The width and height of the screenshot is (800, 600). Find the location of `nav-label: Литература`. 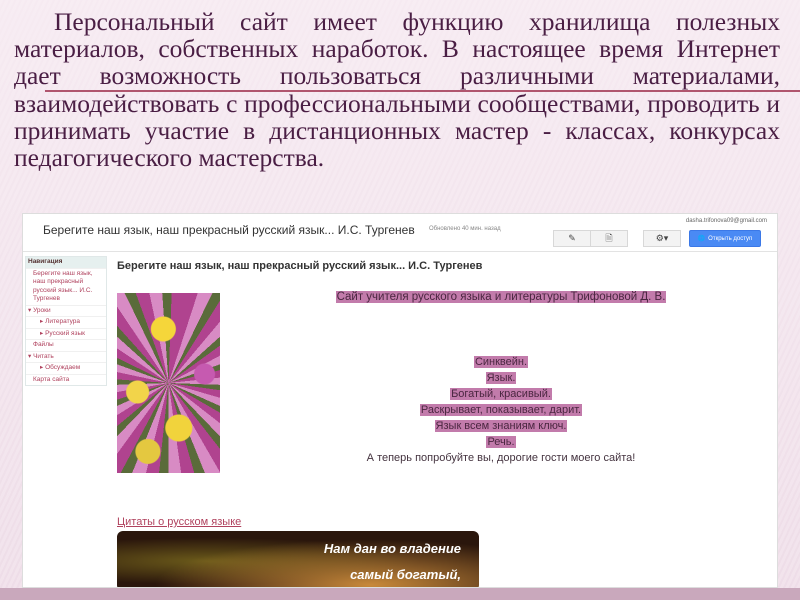

nav-label: Литература is located at coordinates (63, 321).